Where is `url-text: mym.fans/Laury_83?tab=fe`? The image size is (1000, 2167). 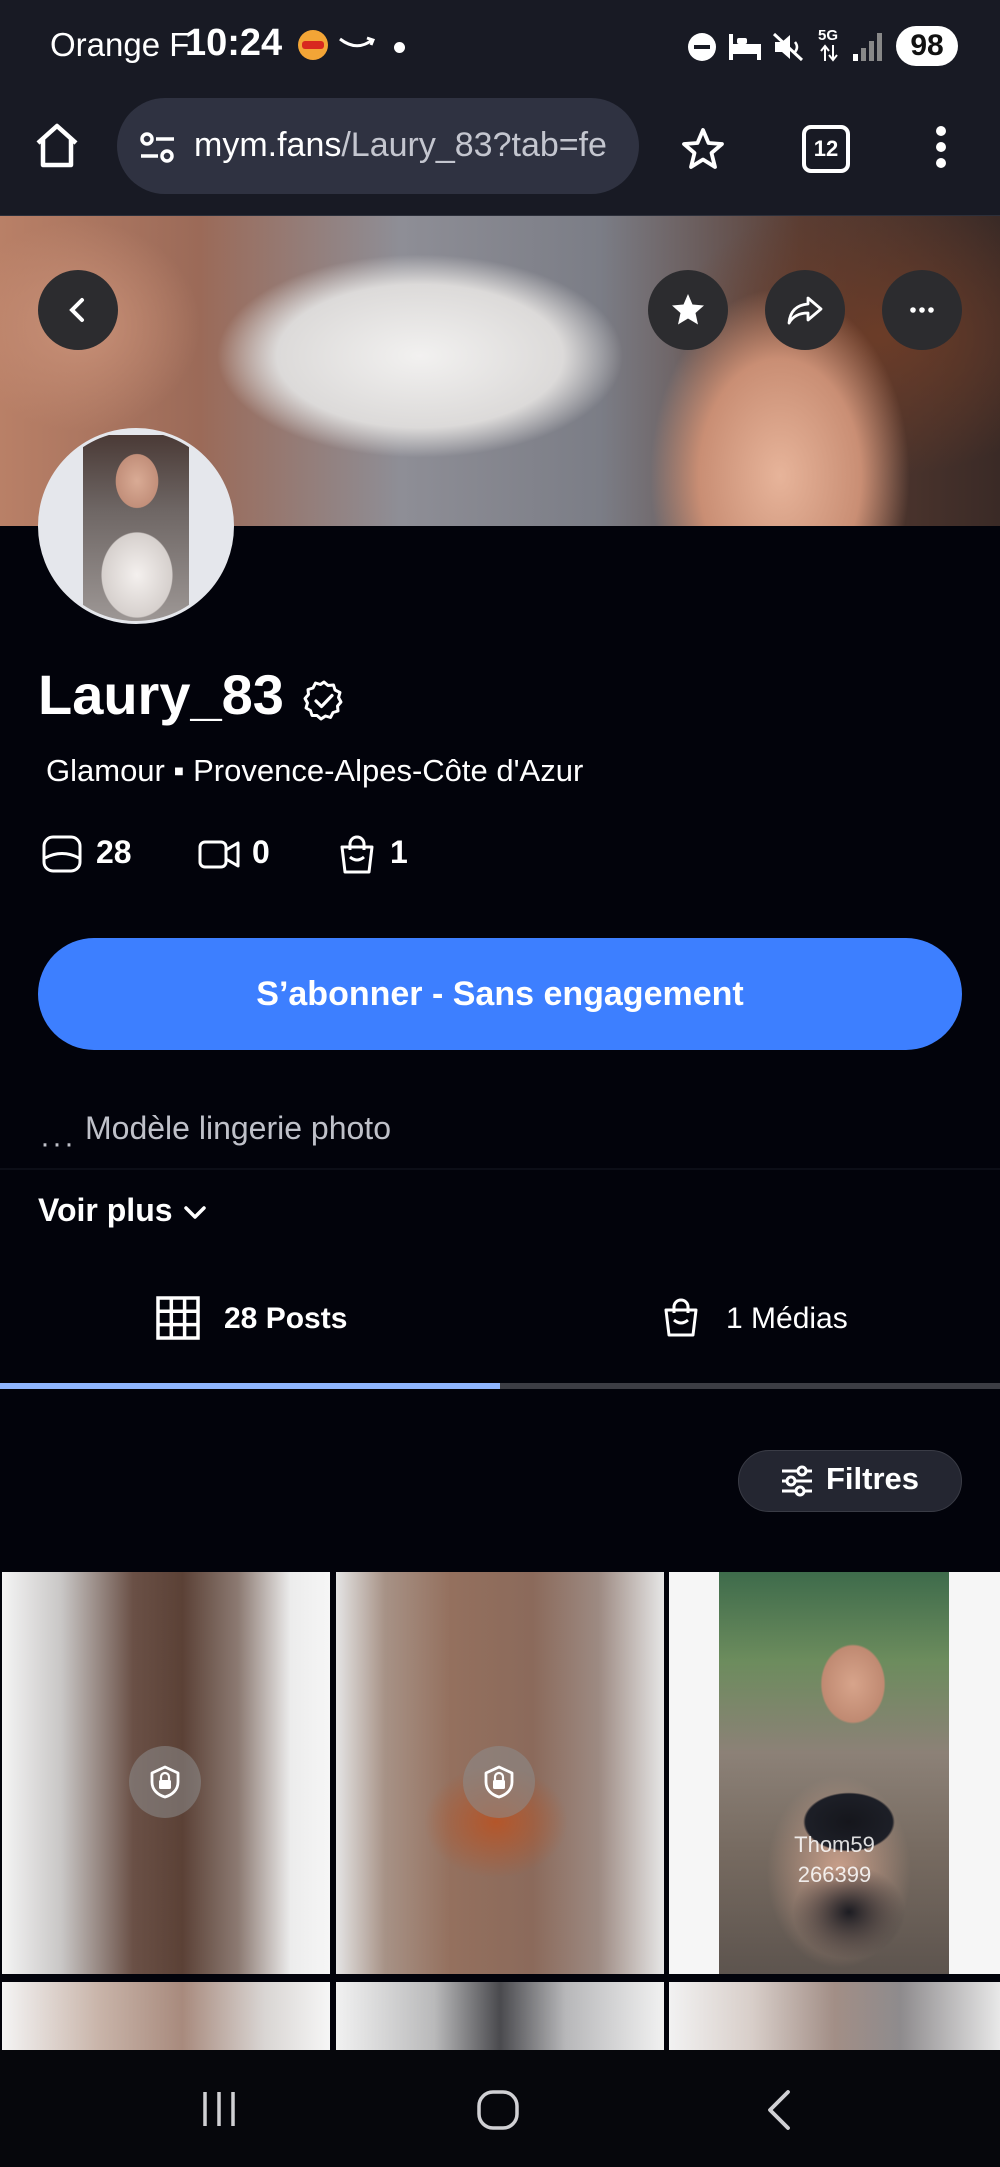
url-text: mym.fans/Laury_83?tab=fe is located at coordinates (400, 145).